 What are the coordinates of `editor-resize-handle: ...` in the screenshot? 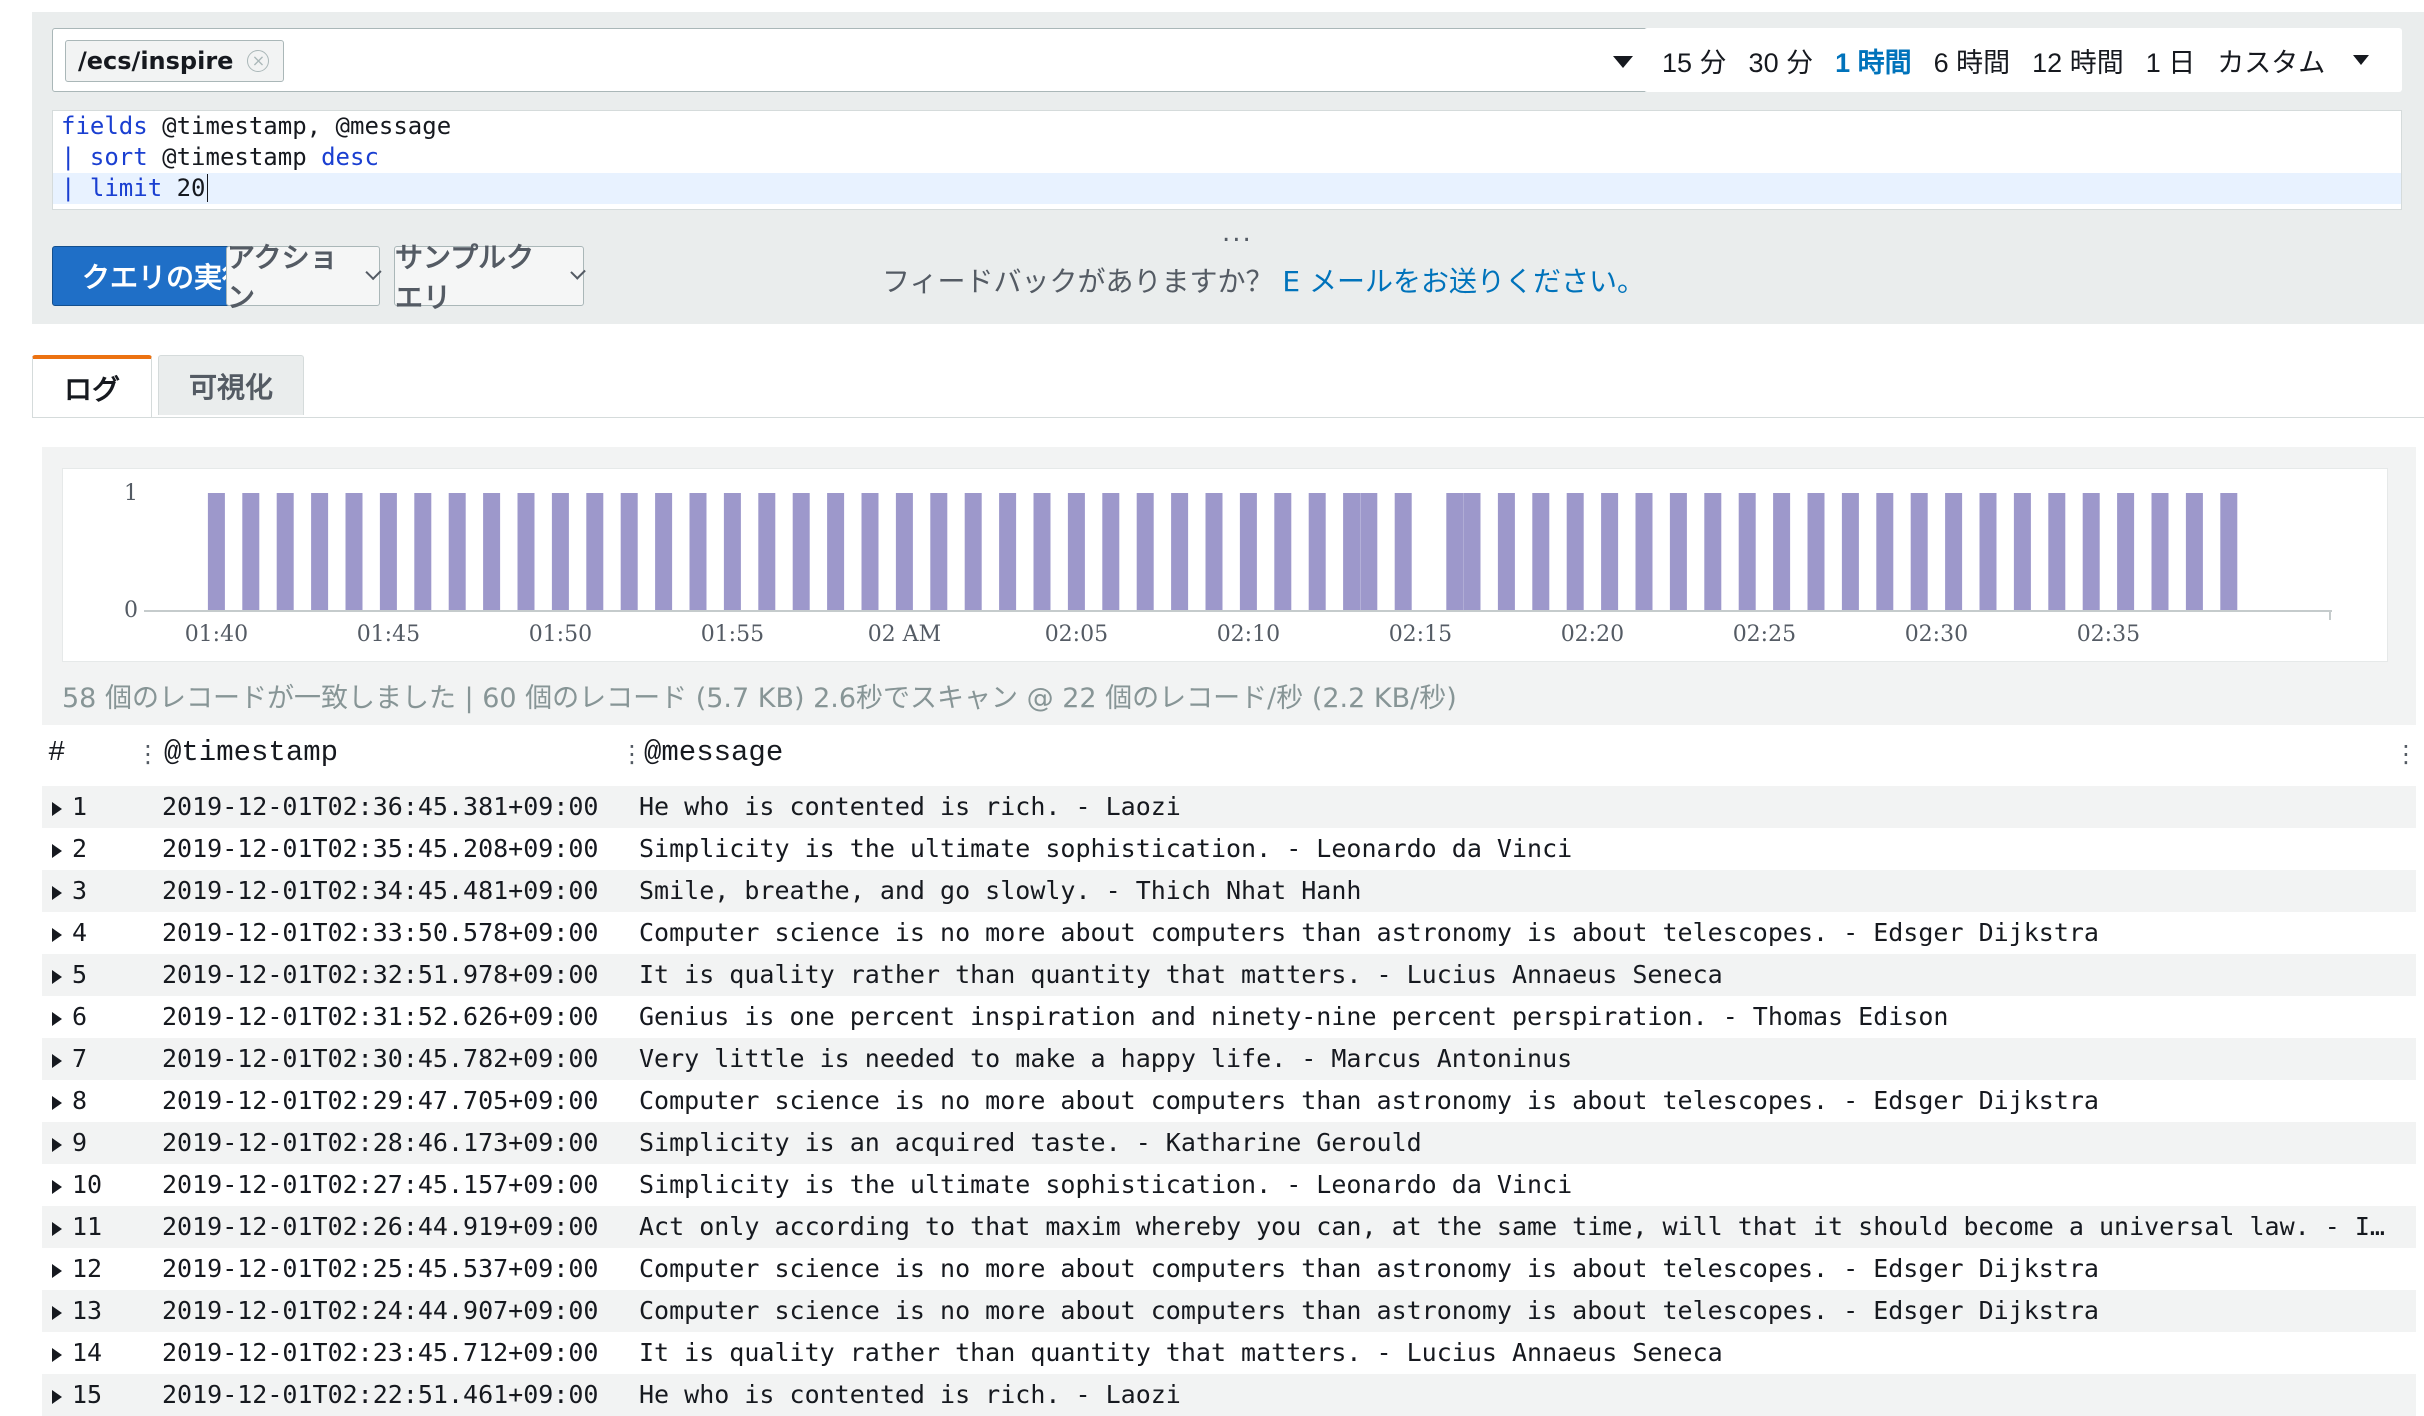 It's located at (1237, 233).